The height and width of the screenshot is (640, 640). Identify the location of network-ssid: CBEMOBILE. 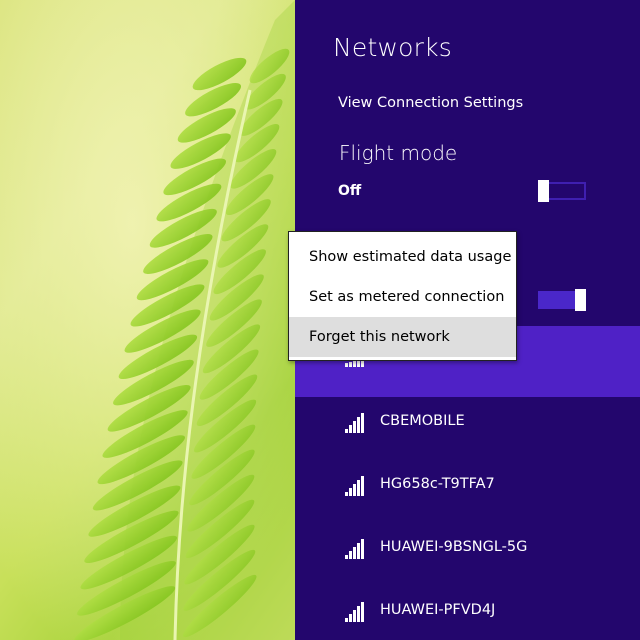
(422, 421).